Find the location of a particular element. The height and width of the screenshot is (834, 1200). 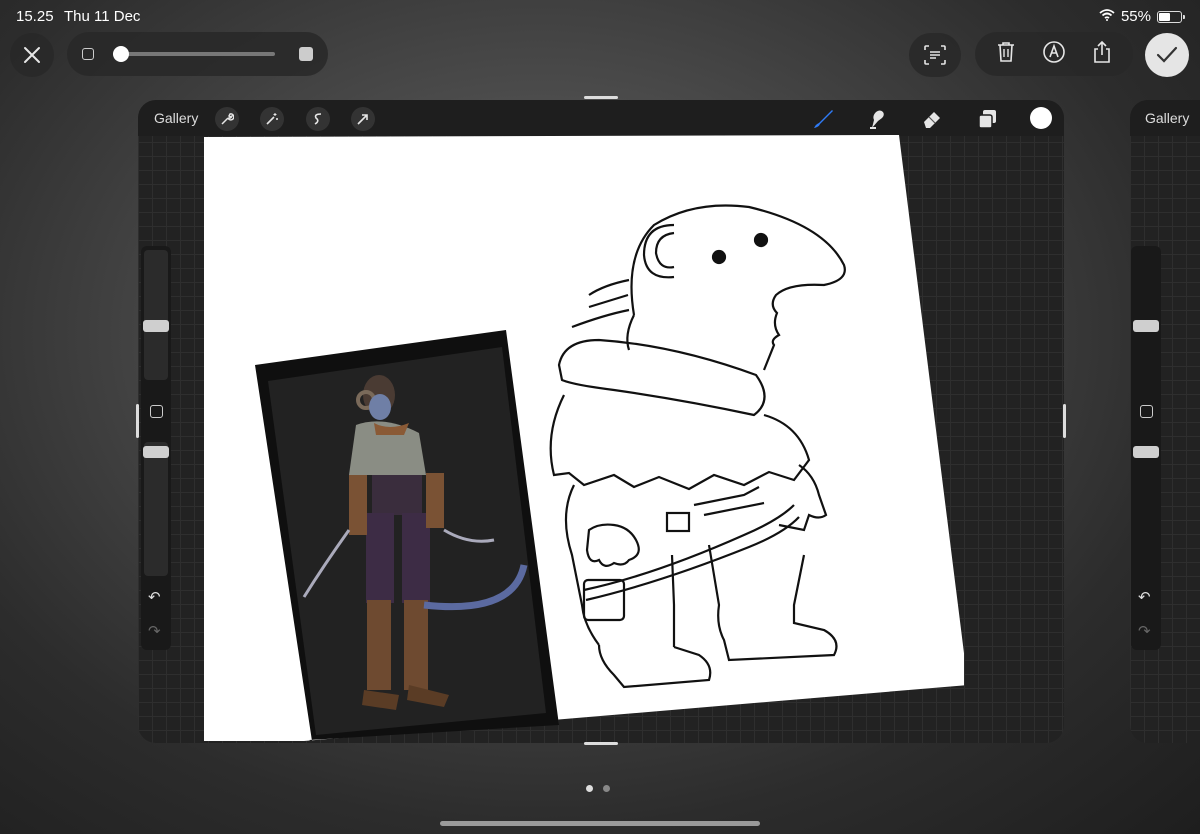

status-date: Thu 11 Dec is located at coordinates (102, 16).